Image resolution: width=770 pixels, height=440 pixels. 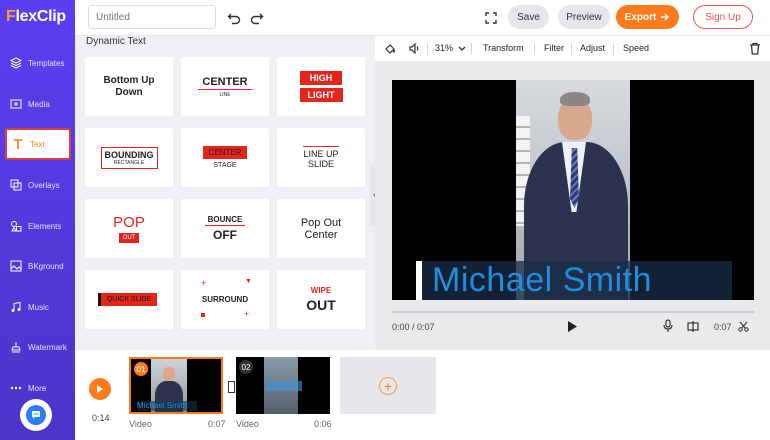 What do you see at coordinates (636, 48) in the screenshot?
I see `speed-button: Speed` at bounding box center [636, 48].